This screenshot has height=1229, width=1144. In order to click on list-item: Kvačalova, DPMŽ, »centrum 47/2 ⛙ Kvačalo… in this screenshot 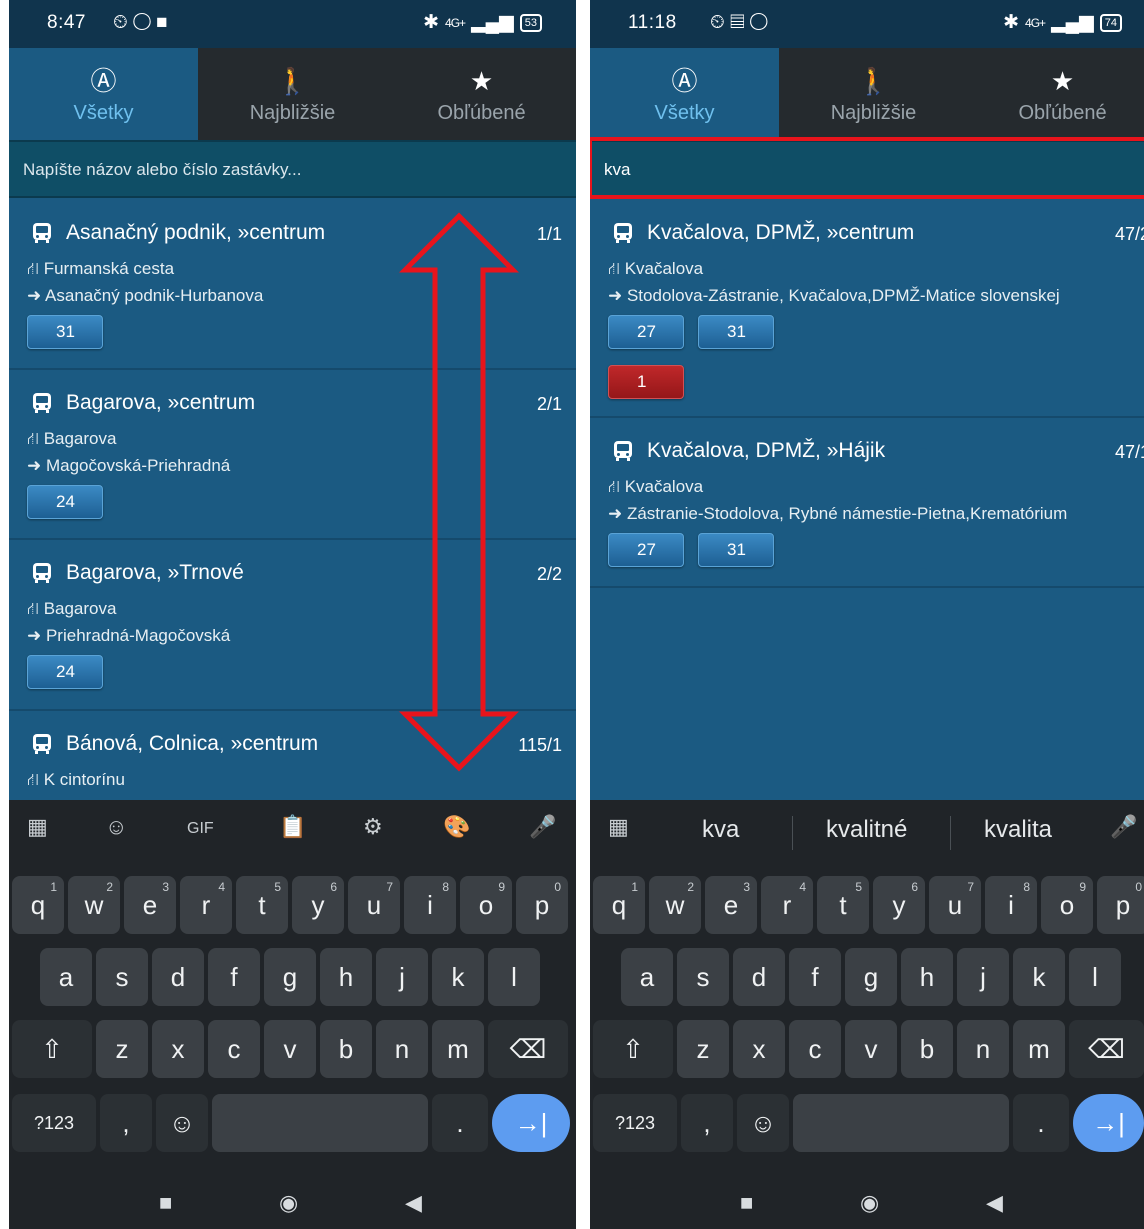, I will do `click(867, 309)`.